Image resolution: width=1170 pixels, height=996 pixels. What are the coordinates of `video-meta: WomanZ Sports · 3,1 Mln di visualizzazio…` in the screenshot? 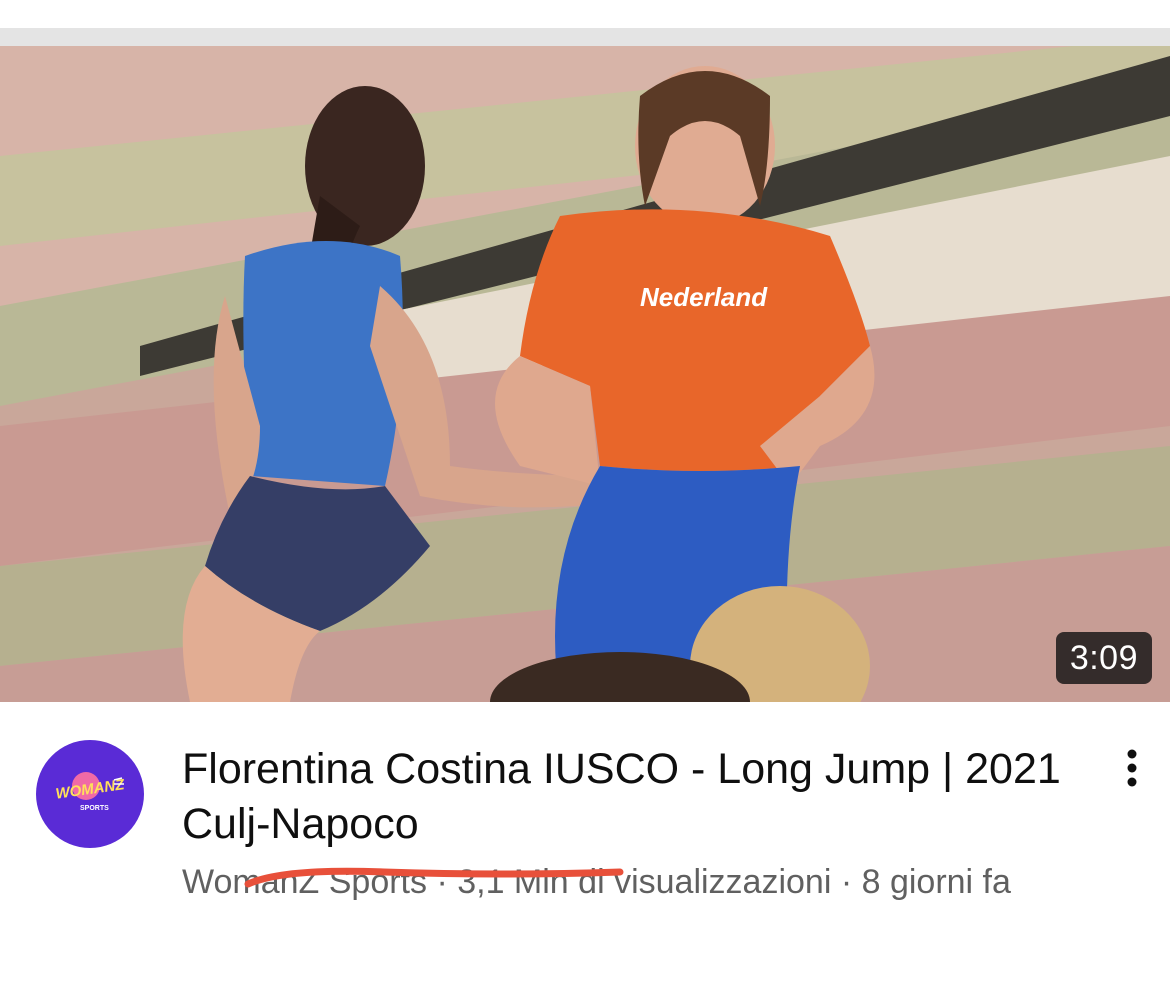 It's located at (596, 882).